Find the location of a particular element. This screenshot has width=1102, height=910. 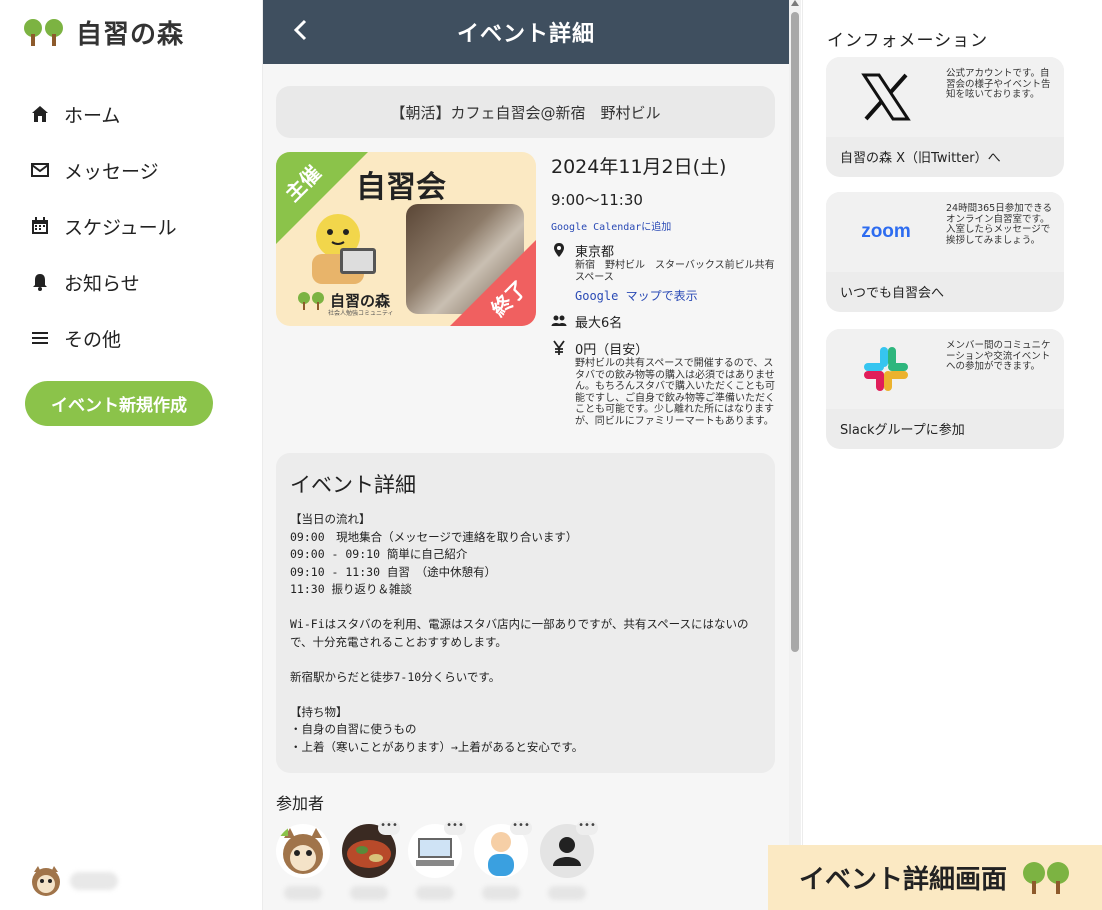

info-title: インフォメーション is located at coordinates (908, 41).